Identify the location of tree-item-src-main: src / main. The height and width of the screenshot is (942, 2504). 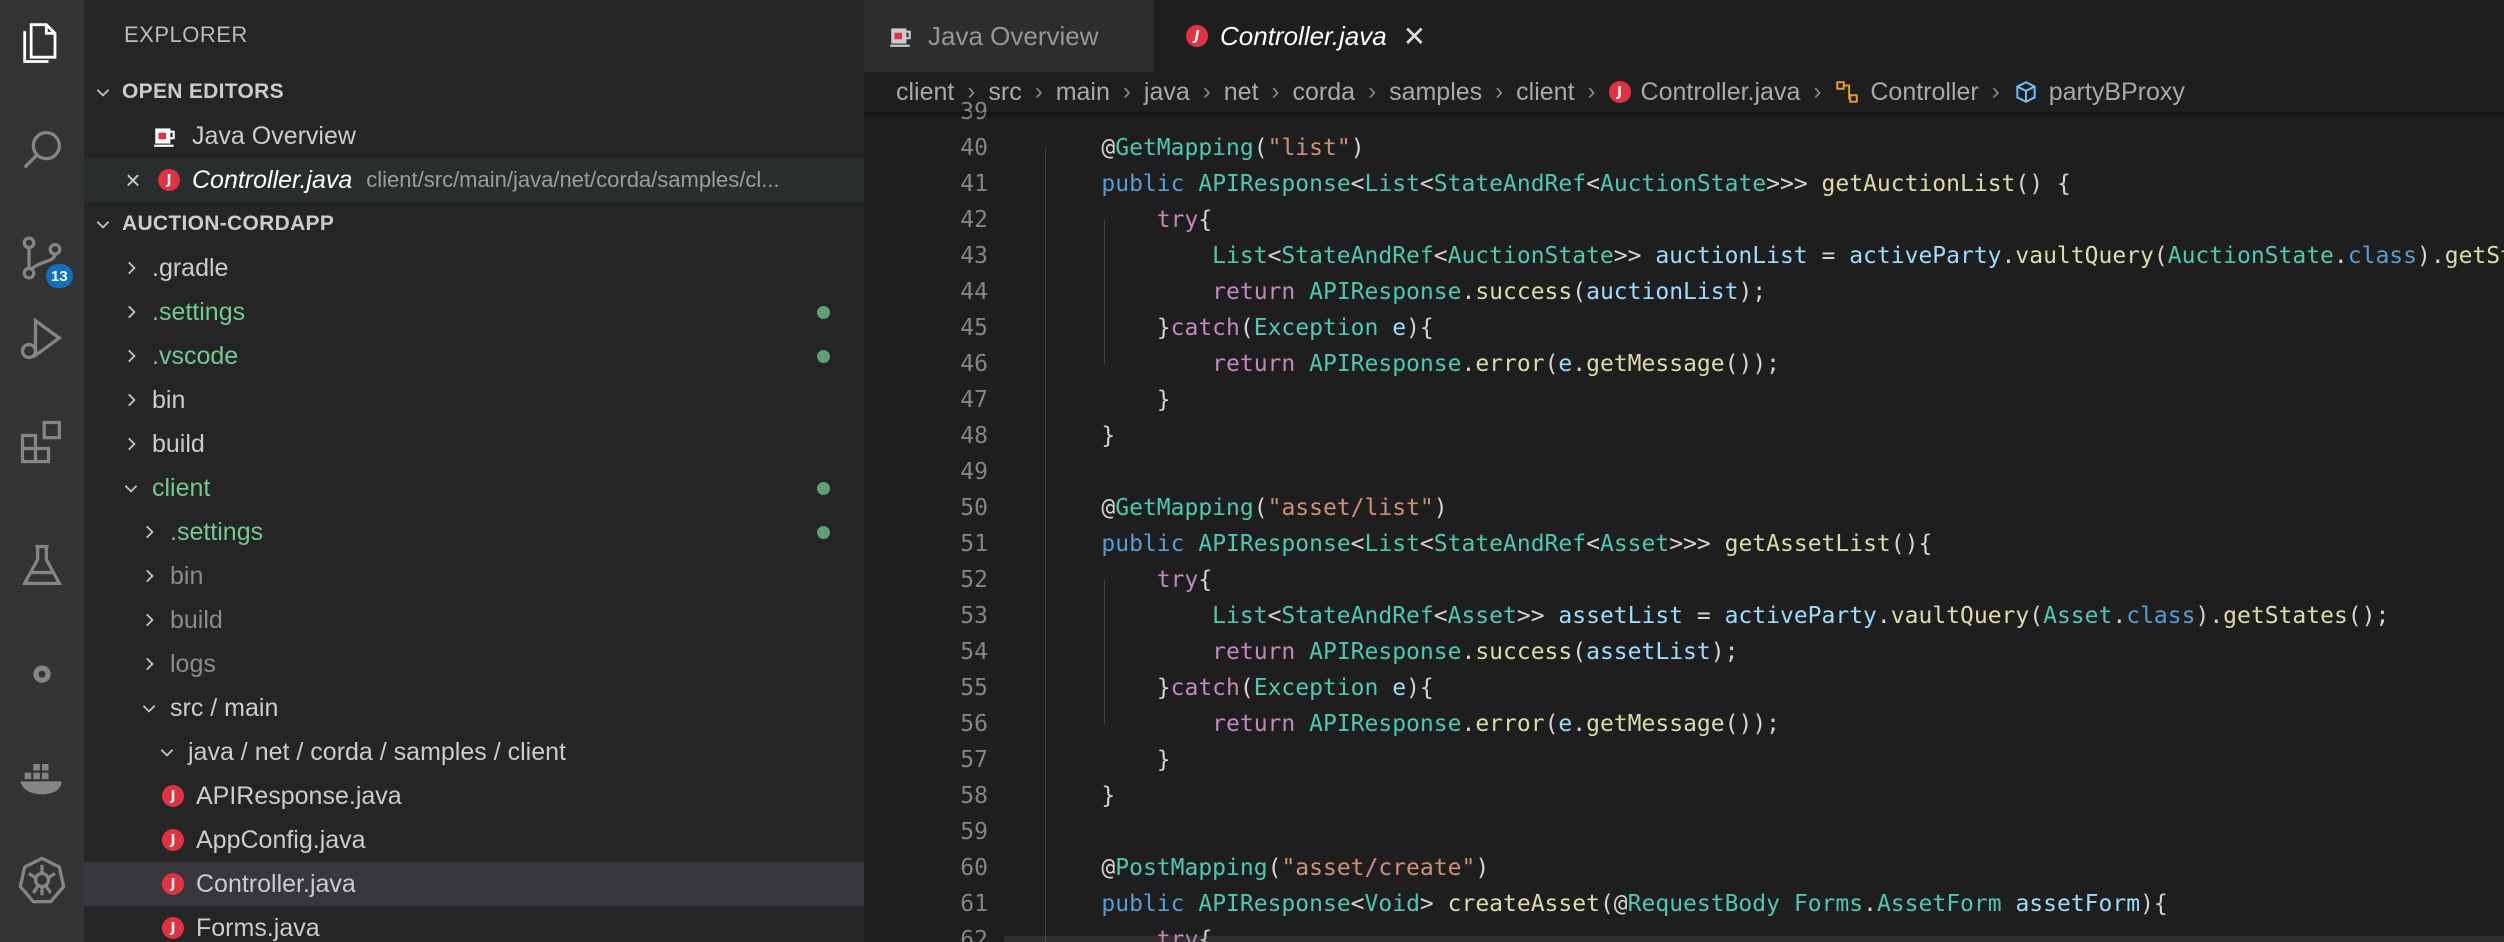
(474, 708).